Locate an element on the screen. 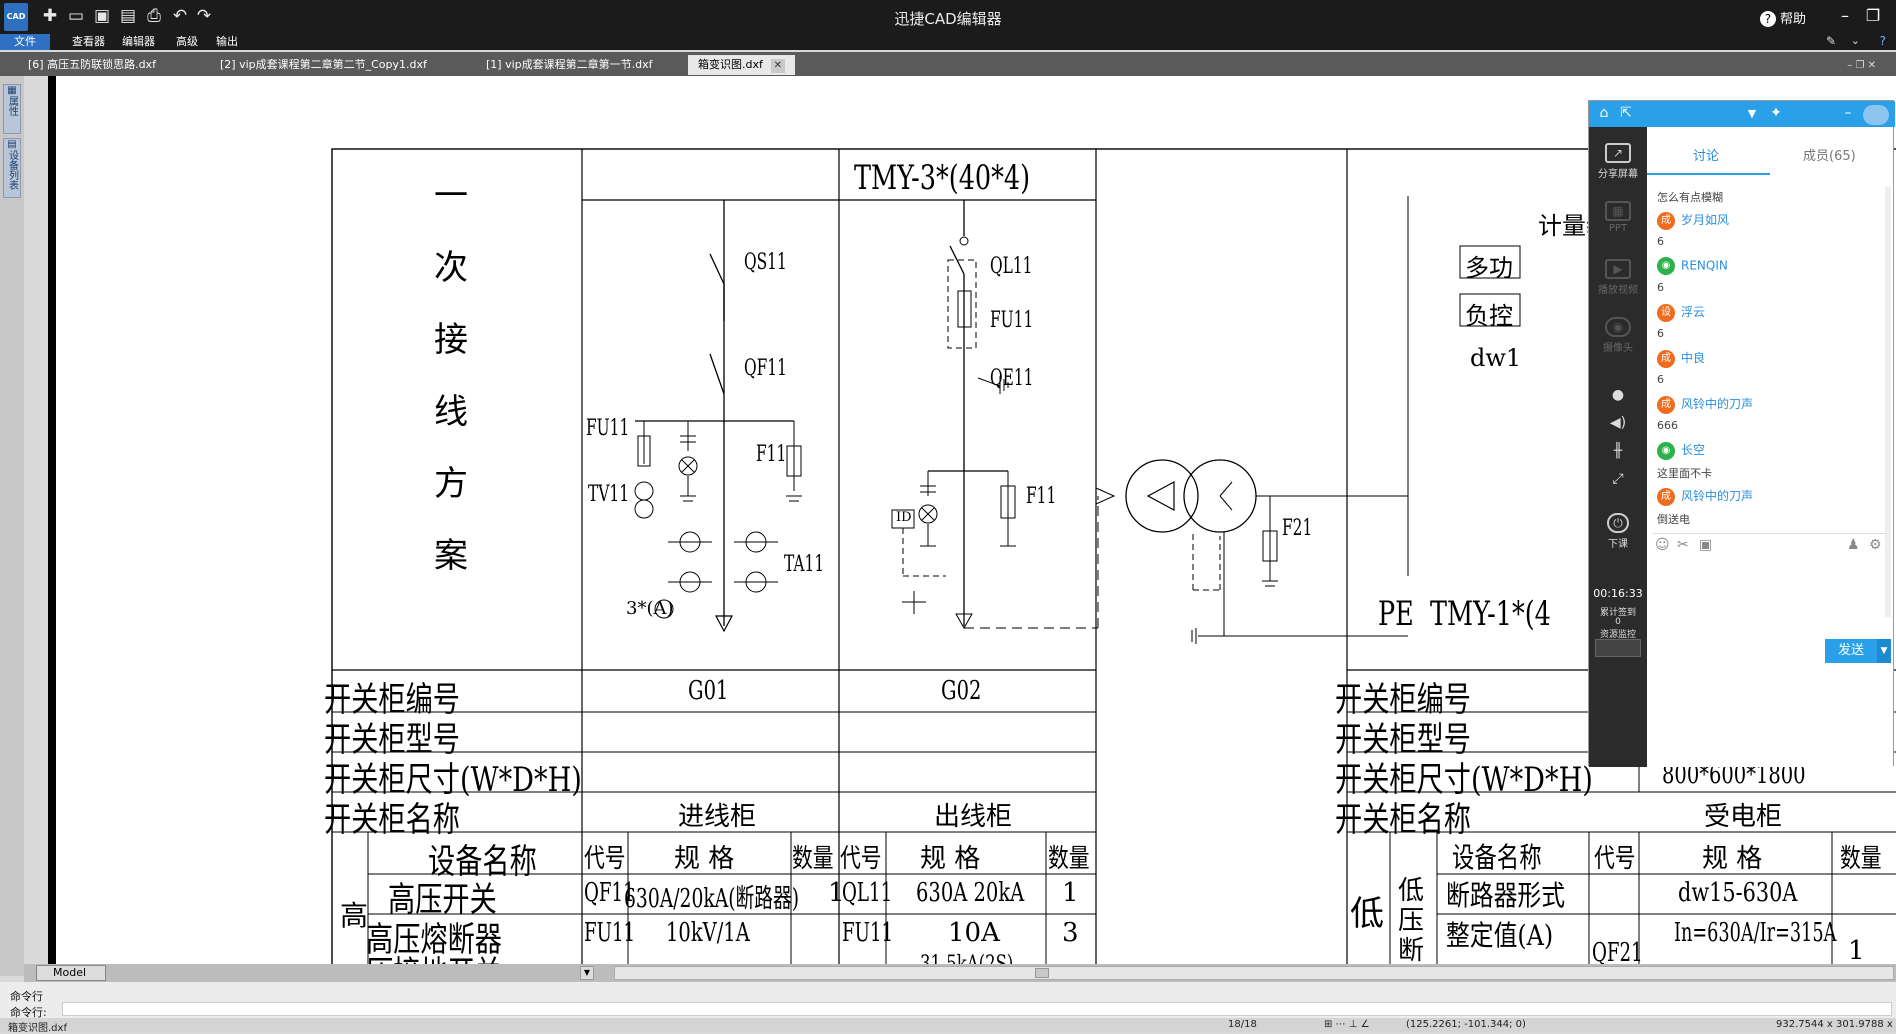 This screenshot has width=1896, height=1034. users-icon: ♟ is located at coordinates (1853, 545).